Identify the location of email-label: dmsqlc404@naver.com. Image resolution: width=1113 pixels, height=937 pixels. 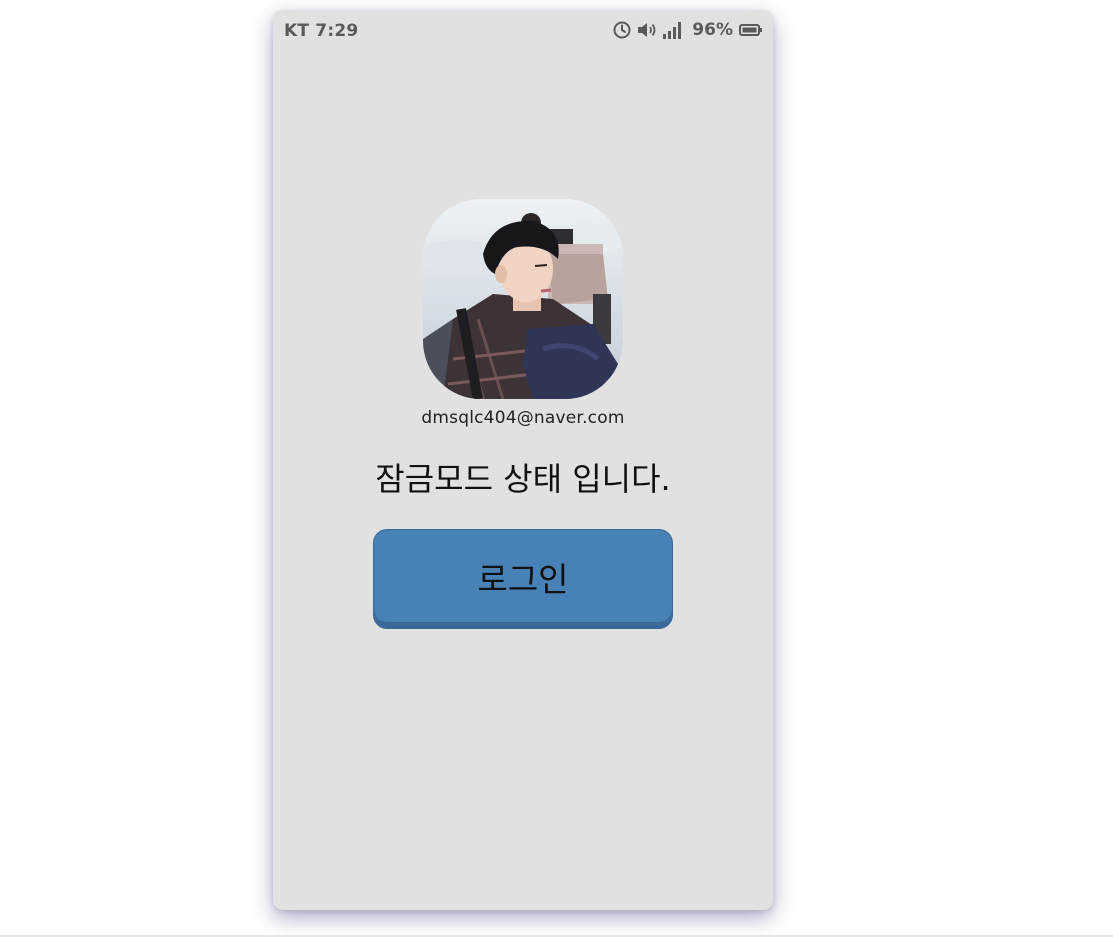
(523, 418).